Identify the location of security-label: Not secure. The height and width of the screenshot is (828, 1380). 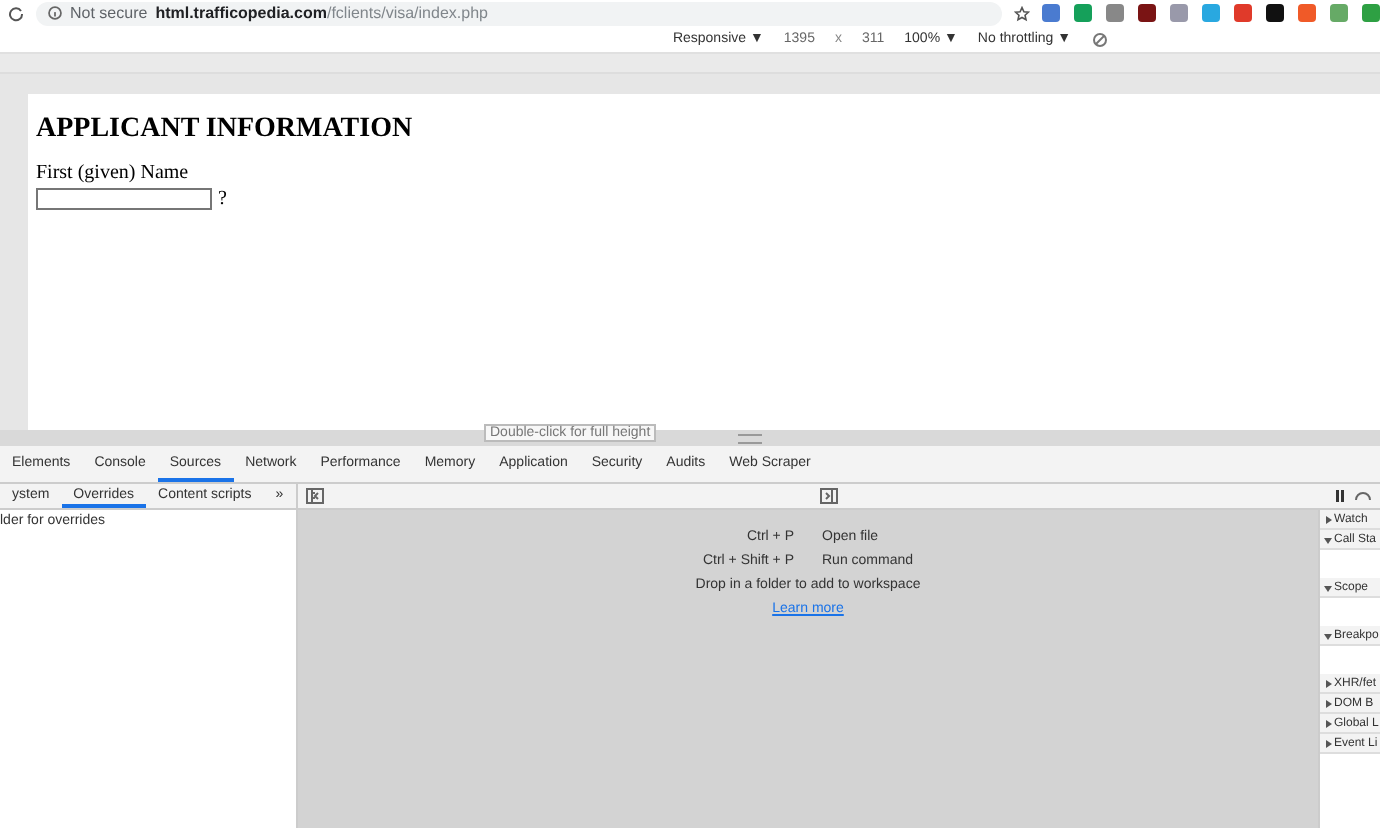
(109, 13).